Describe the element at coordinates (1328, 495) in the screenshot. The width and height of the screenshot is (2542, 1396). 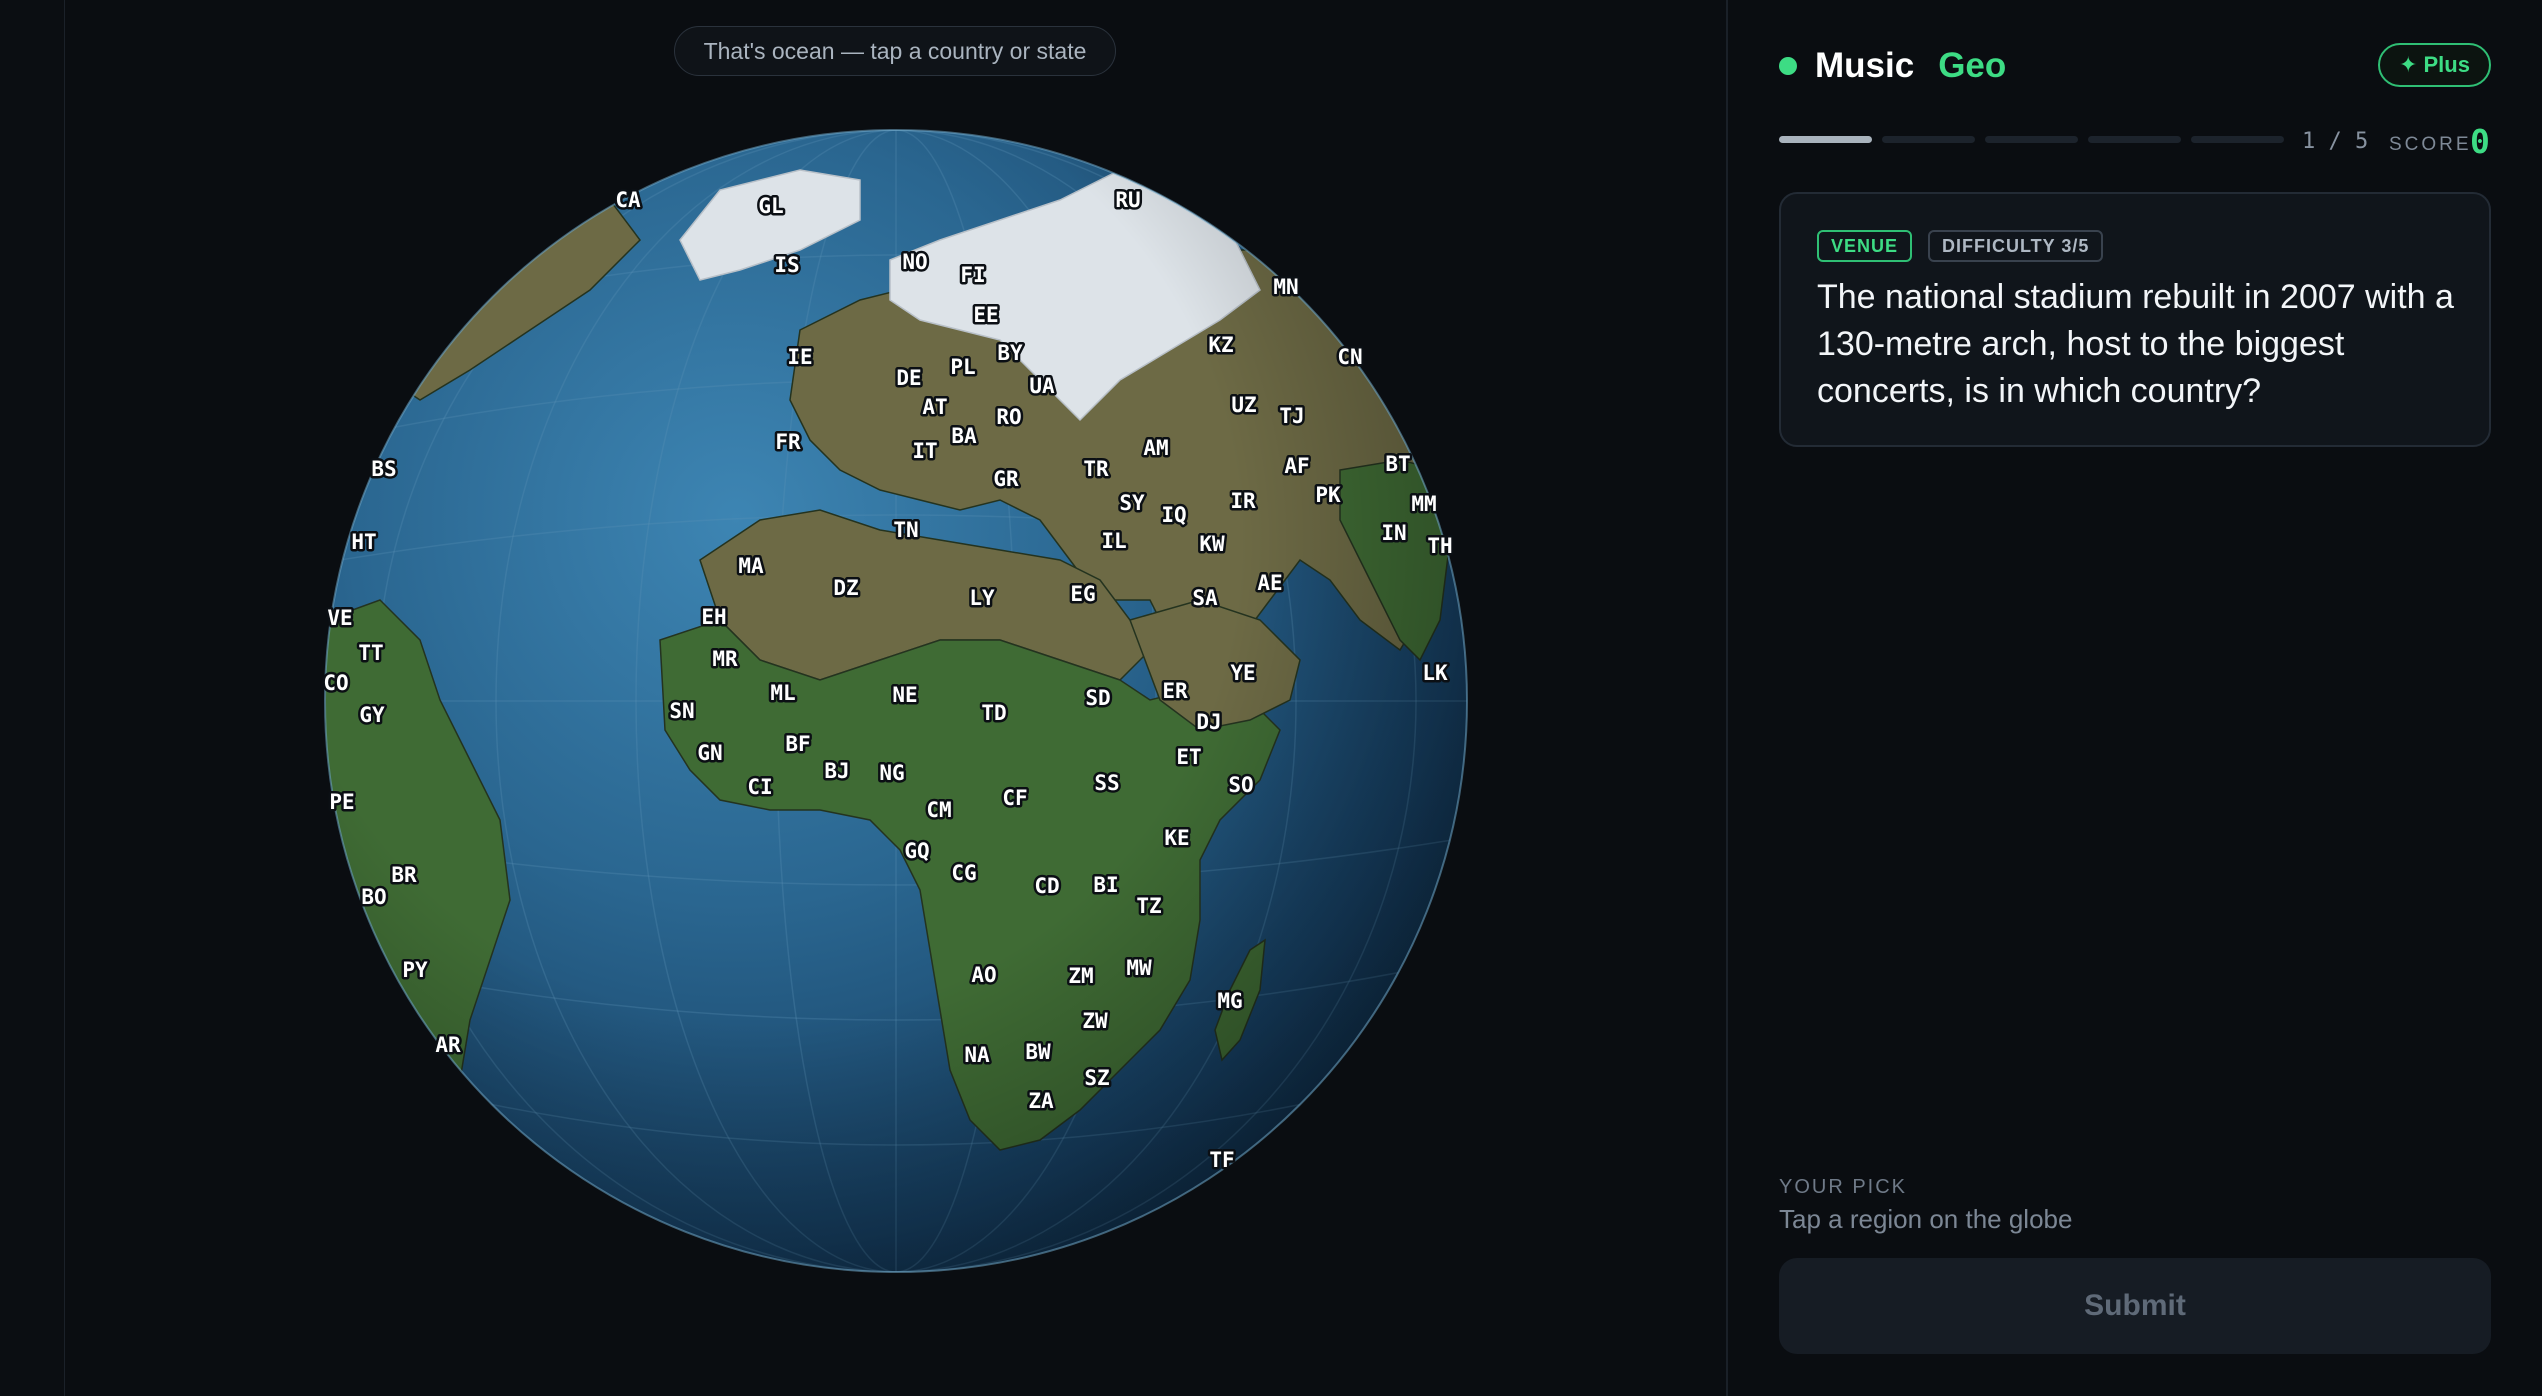
I see `country-label-pk: PK` at that location.